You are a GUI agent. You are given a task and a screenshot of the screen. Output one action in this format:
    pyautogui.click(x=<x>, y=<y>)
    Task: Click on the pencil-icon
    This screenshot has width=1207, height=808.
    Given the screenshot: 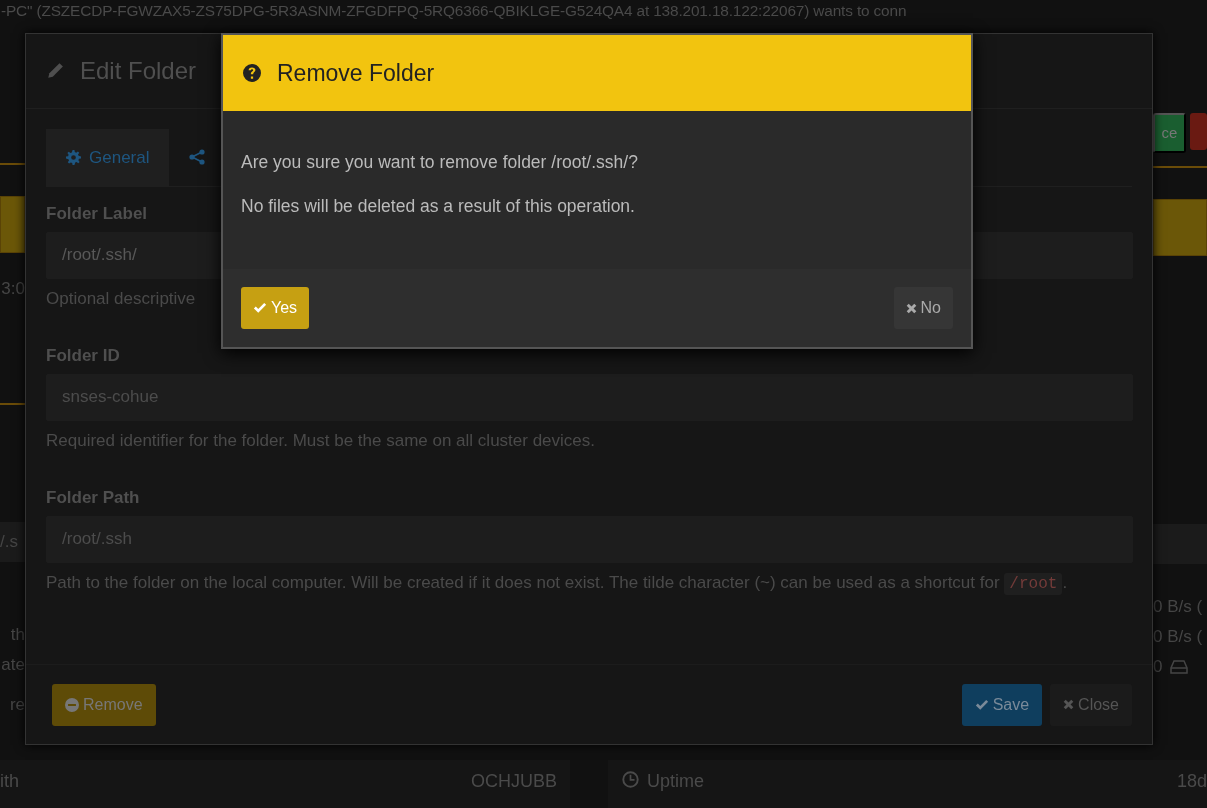 What is the action you would take?
    pyautogui.click(x=55, y=70)
    